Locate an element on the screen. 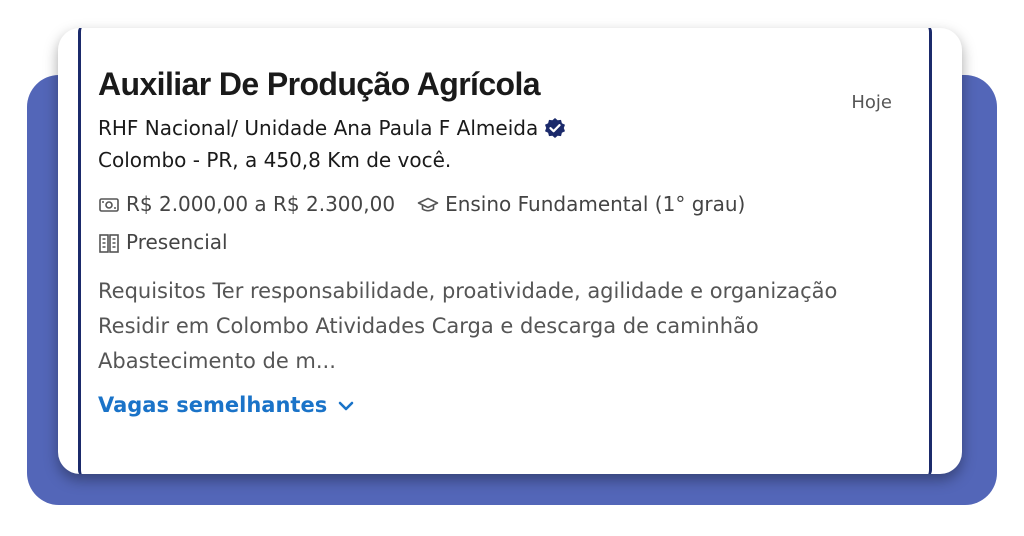 This screenshot has height=536, width=1024. work-mode-info: Presencial is located at coordinates (163, 242).